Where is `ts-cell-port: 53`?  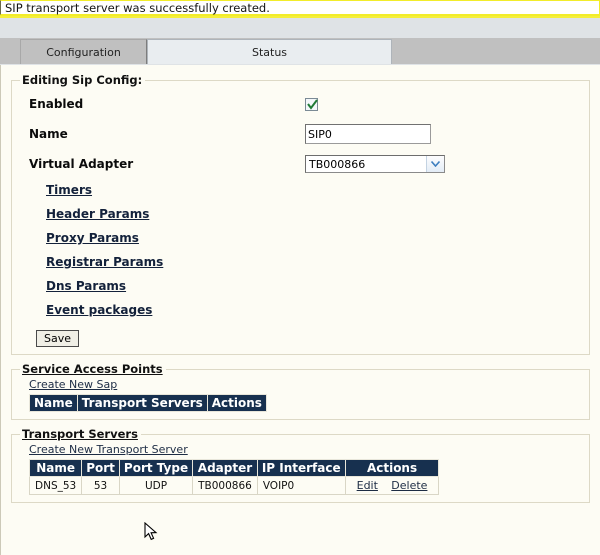 ts-cell-port: 53 is located at coordinates (100, 485).